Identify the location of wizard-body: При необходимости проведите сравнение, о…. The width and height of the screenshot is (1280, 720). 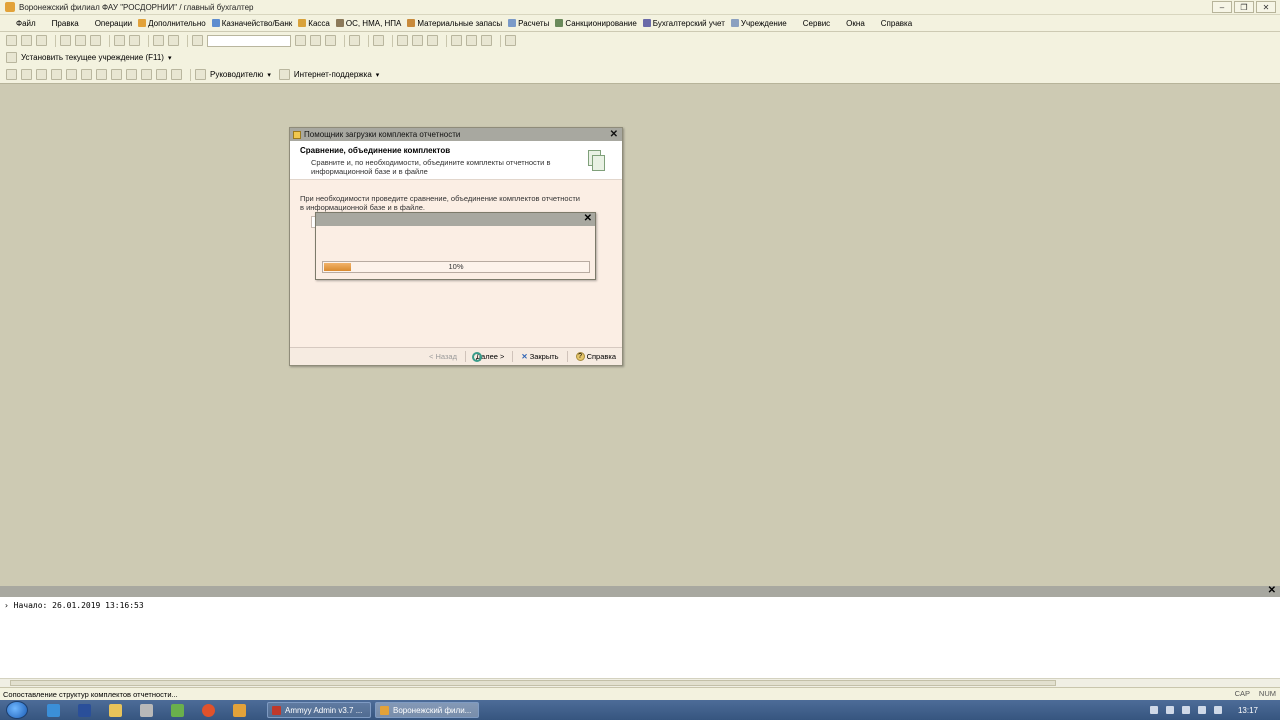
(456, 204).